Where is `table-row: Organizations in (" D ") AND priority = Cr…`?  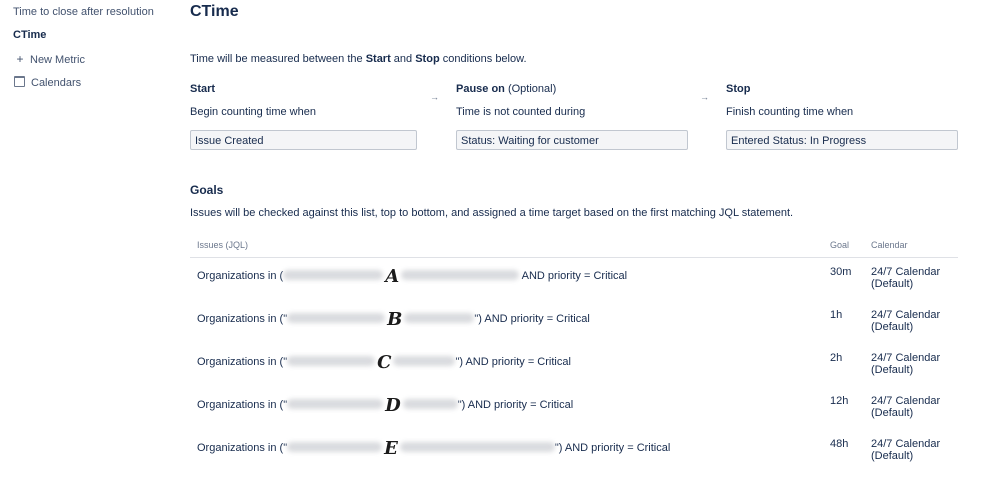
table-row: Organizations in (" D ") AND priority = Cr… is located at coordinates (574, 408).